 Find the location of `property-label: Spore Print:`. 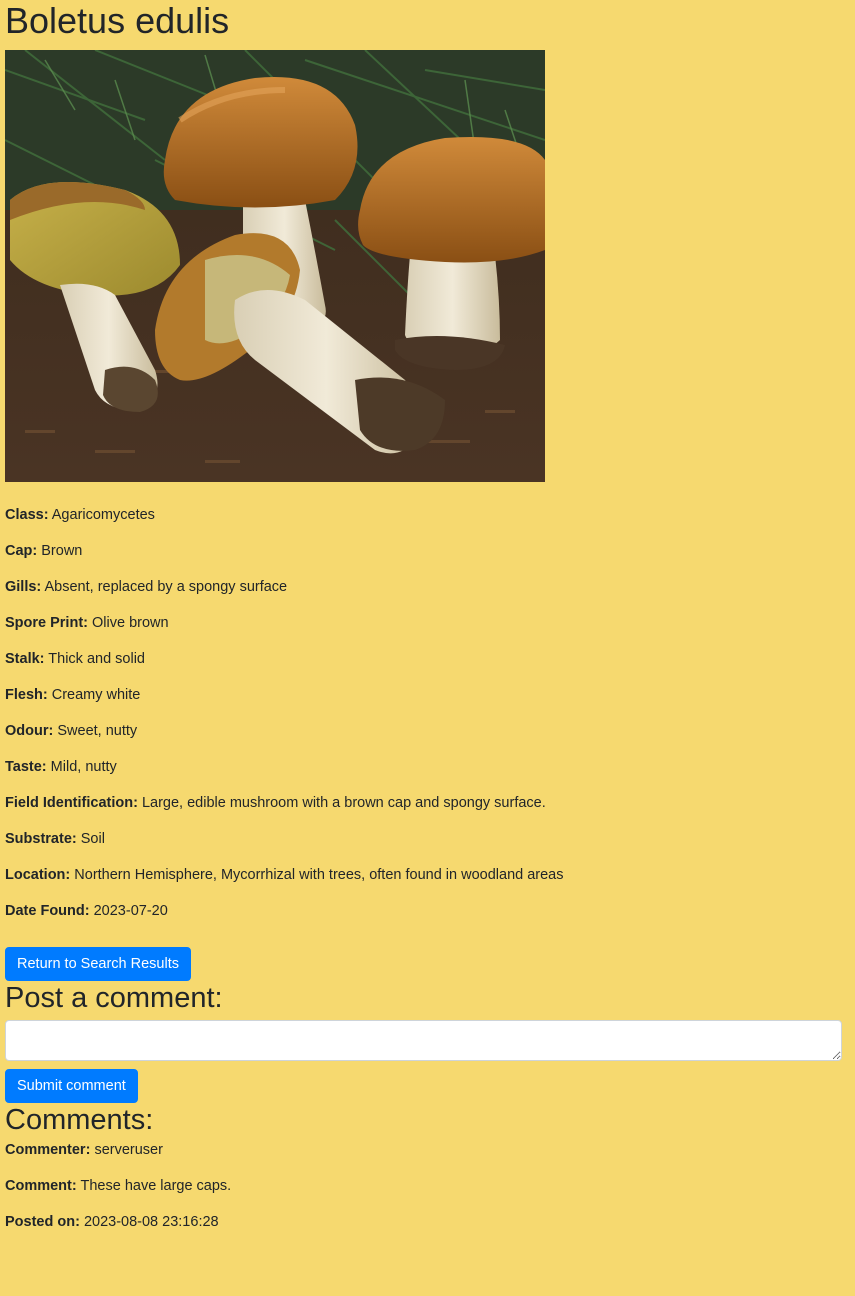

property-label: Spore Print: is located at coordinates (46, 623).